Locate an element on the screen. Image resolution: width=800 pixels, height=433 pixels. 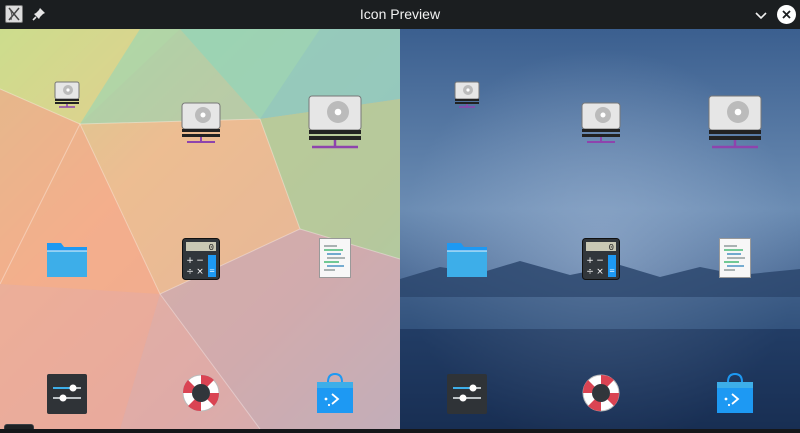
window-title: Icon Preview is located at coordinates (400, 14).